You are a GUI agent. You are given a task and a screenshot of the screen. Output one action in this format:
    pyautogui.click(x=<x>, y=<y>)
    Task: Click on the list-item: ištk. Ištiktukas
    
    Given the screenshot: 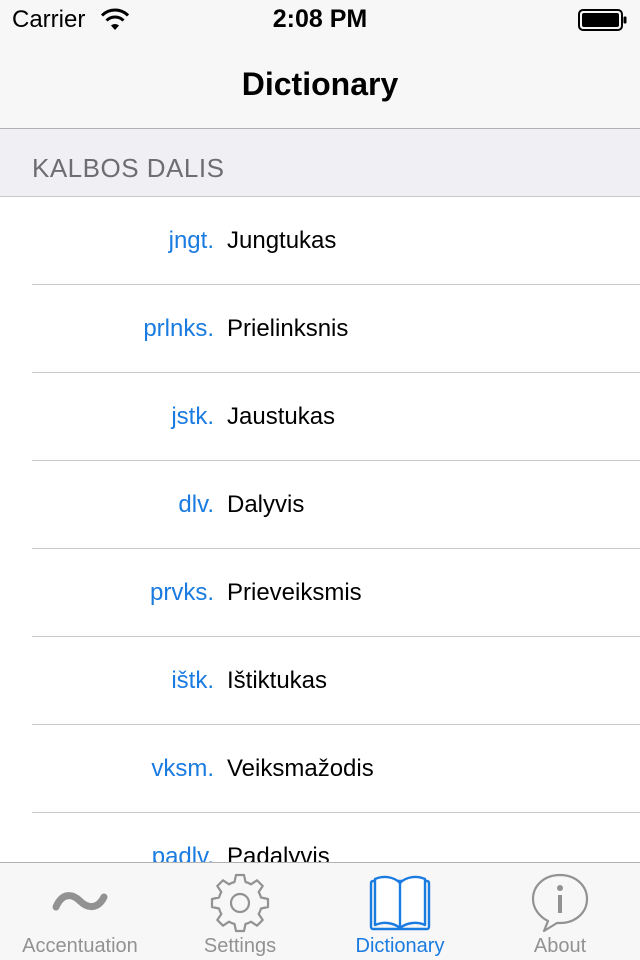 What is the action you would take?
    pyautogui.click(x=320, y=681)
    